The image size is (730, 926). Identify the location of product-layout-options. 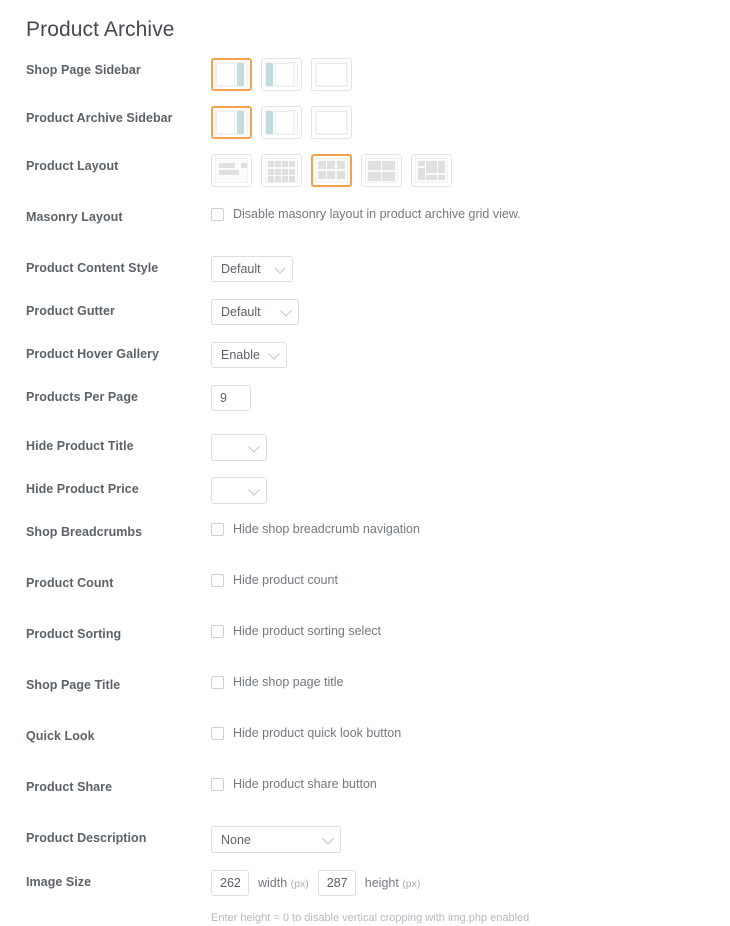
(331, 170).